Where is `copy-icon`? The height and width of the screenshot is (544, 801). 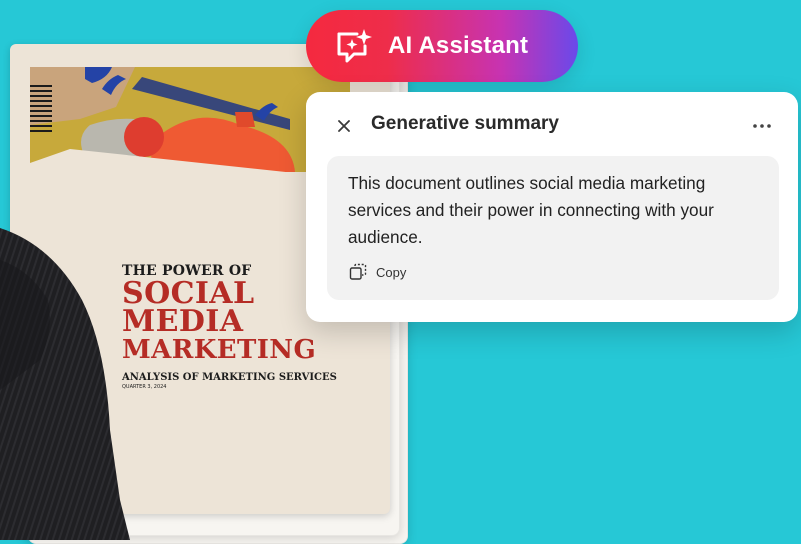
copy-icon is located at coordinates (358, 272).